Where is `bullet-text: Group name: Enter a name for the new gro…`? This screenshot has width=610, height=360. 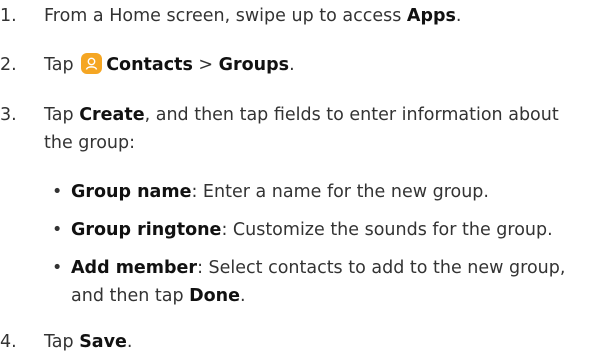 bullet-text: Group name: Enter a name for the new gro… is located at coordinates (280, 192).